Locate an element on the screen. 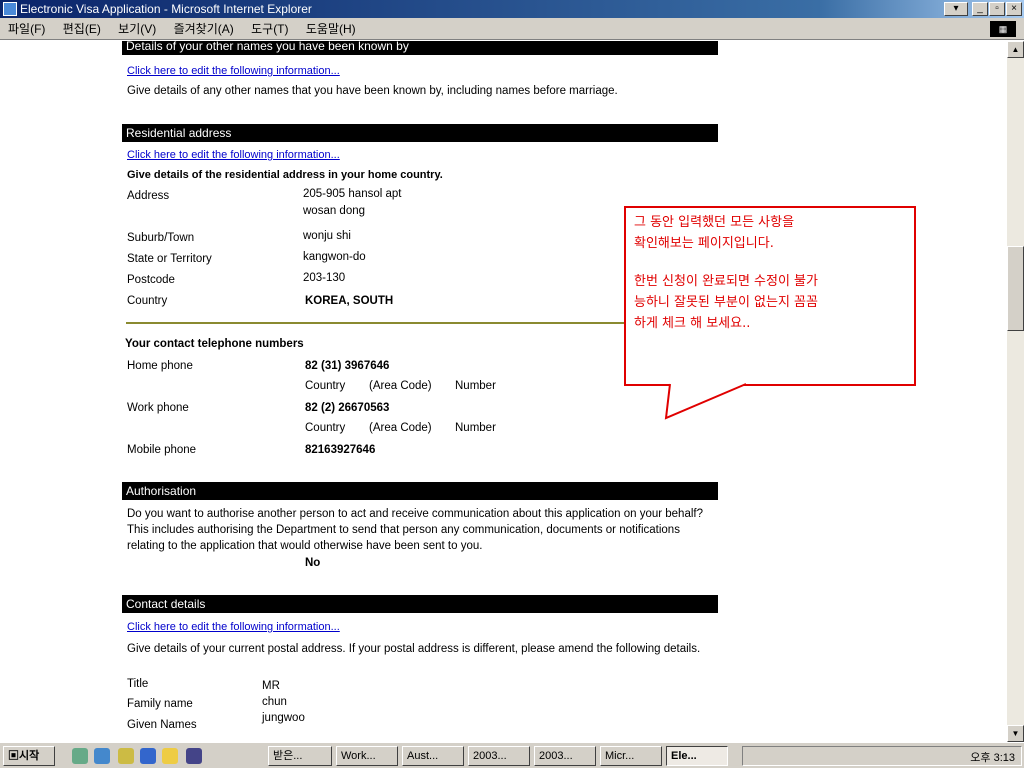 This screenshot has height=768, width=1024. links-button: ▾ is located at coordinates (956, 9).